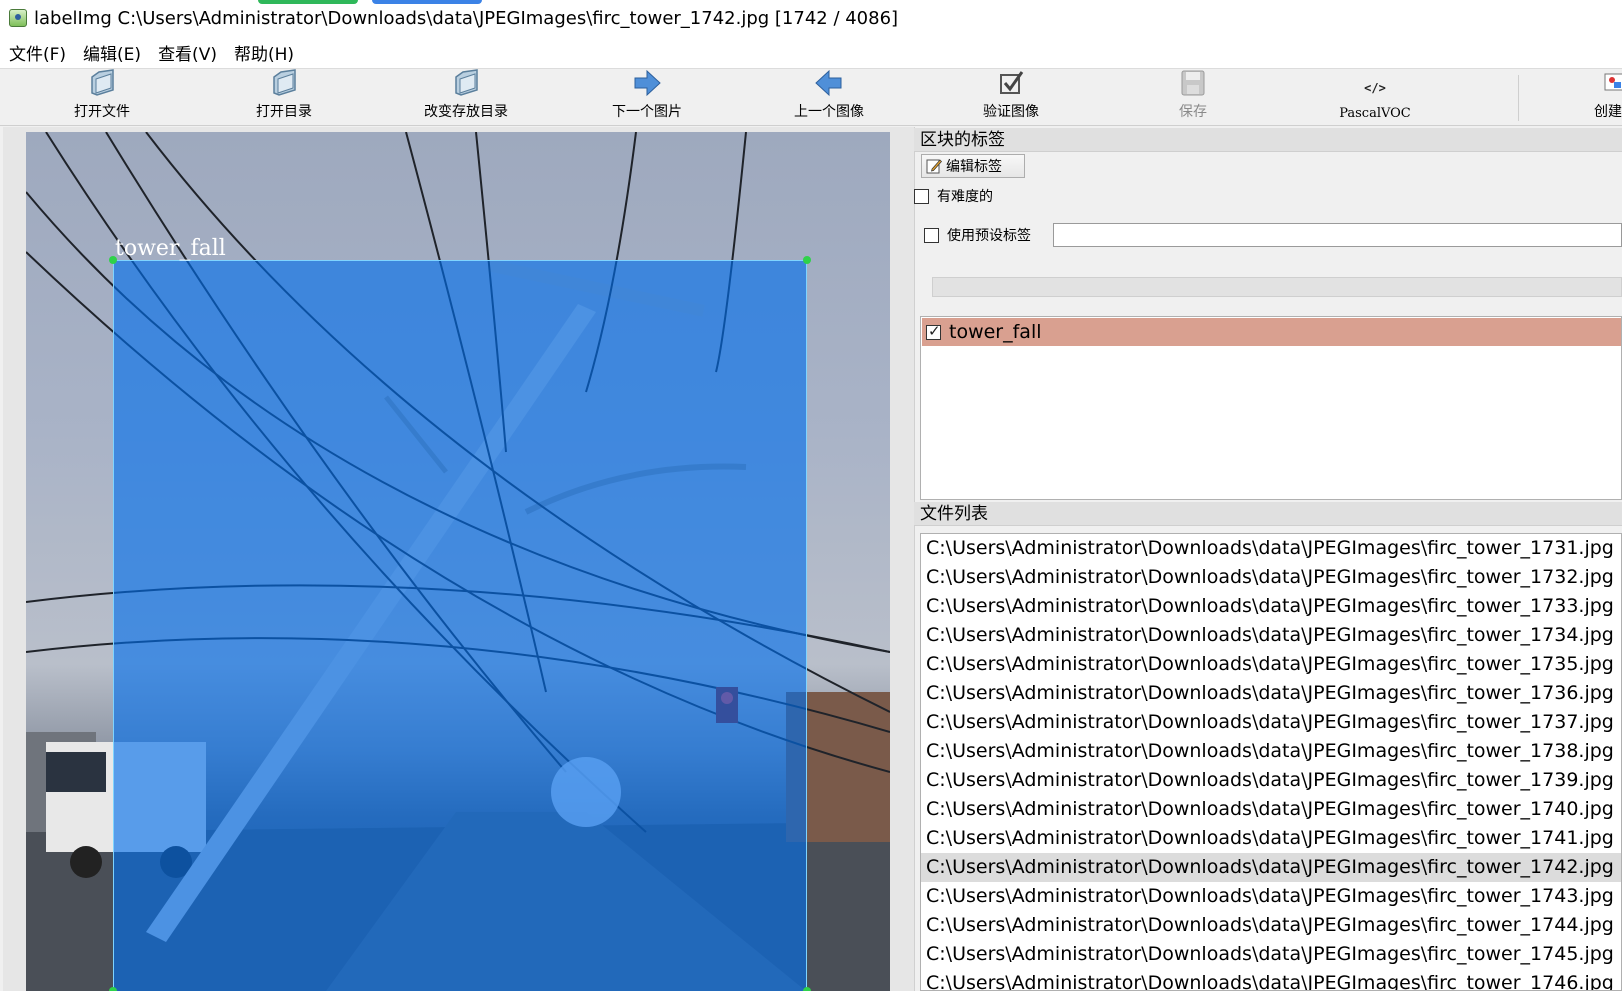  Describe the element at coordinates (113, 989) in the screenshot. I see `box-handle-bottom-left` at that location.